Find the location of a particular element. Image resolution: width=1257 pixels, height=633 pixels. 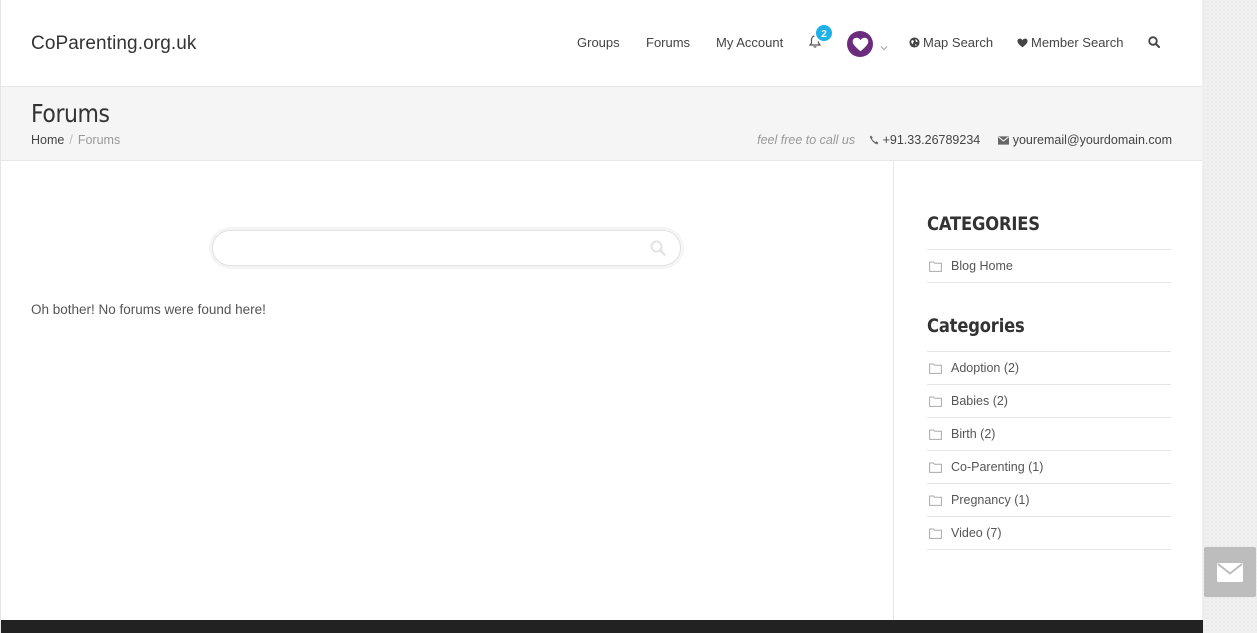

breadcrumb-current: Forums is located at coordinates (99, 140).